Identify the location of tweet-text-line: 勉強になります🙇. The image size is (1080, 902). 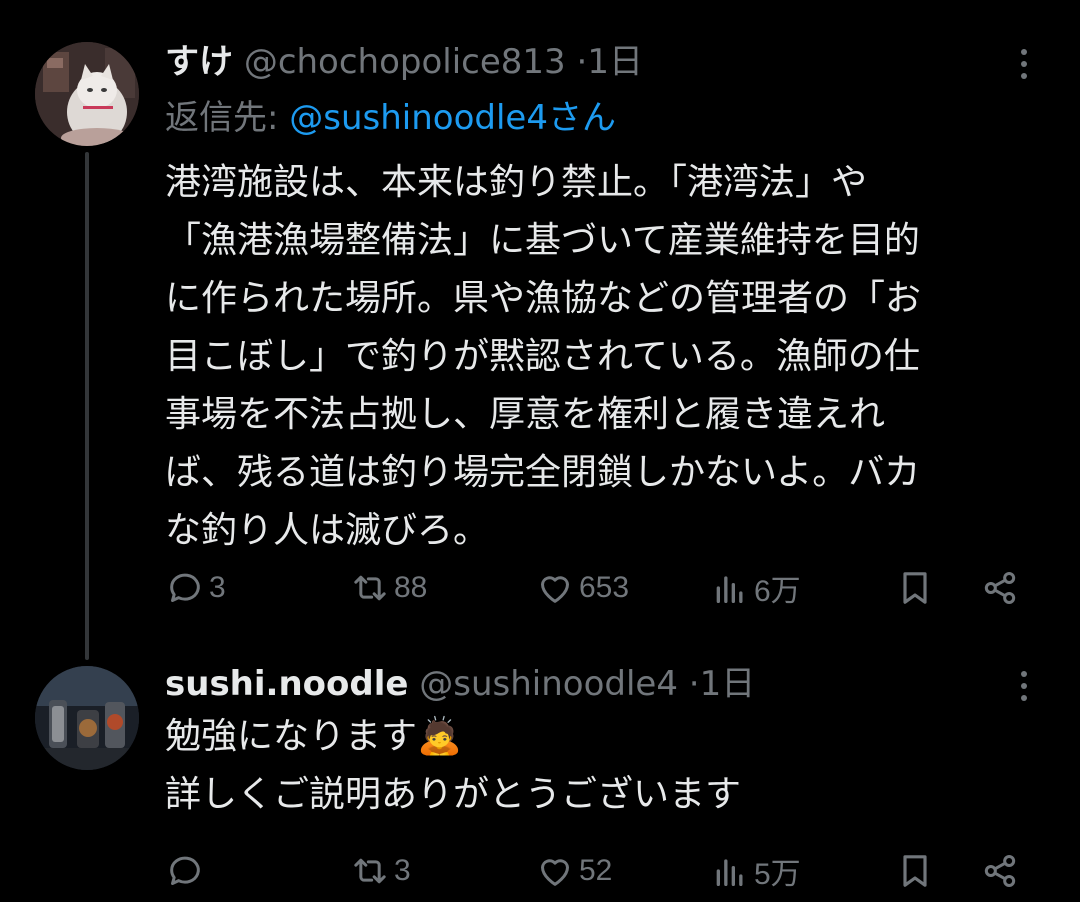
(313, 736).